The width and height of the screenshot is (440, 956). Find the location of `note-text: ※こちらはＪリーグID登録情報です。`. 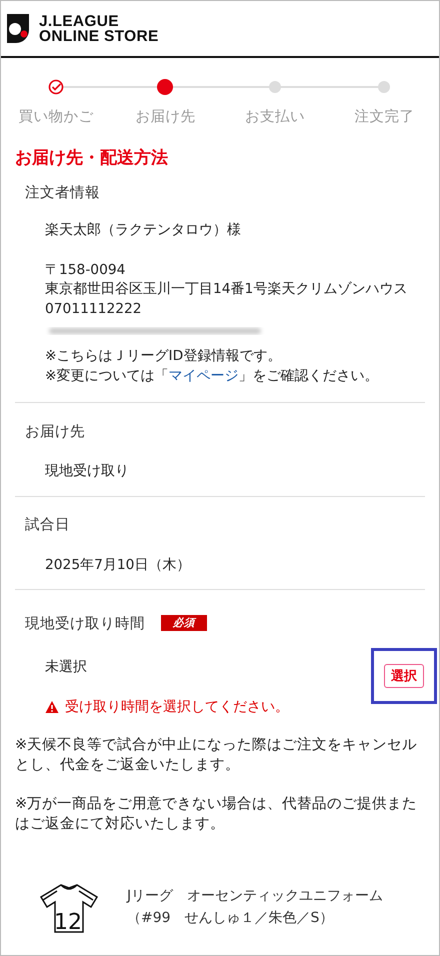

note-text: ※こちらはＪリーグID登録情報です。 is located at coordinates (163, 356).